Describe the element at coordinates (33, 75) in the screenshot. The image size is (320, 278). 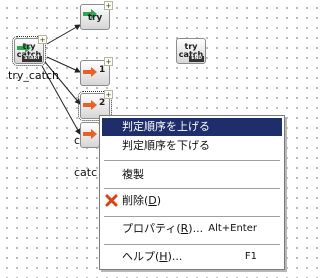
I see `try-catch-label: try_catch` at that location.